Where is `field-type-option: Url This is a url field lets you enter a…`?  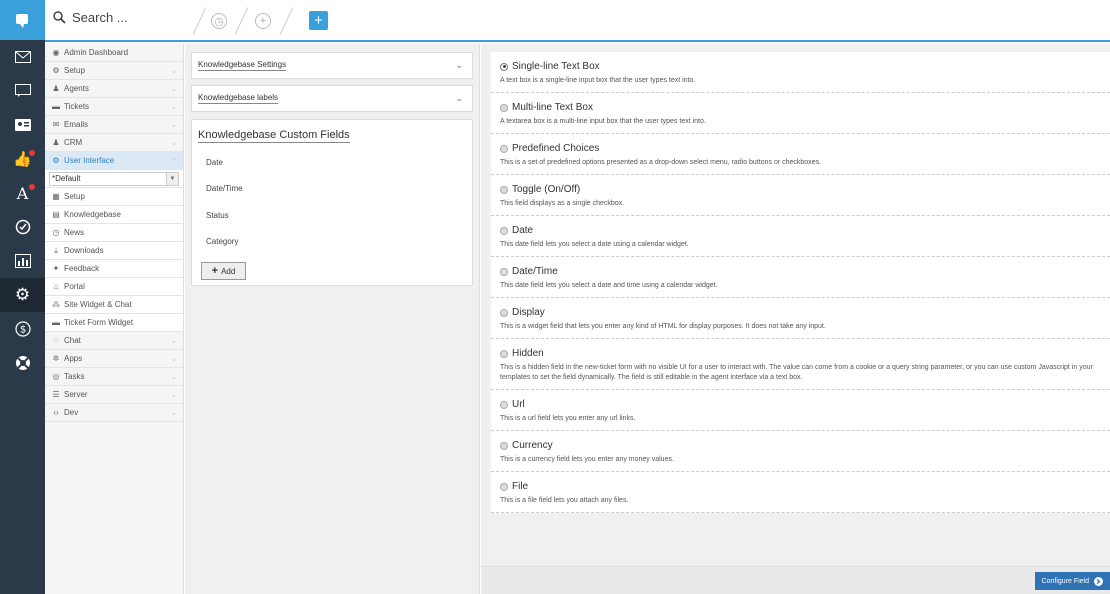
field-type-option: Url This is a url field lets you enter a… is located at coordinates (800, 410).